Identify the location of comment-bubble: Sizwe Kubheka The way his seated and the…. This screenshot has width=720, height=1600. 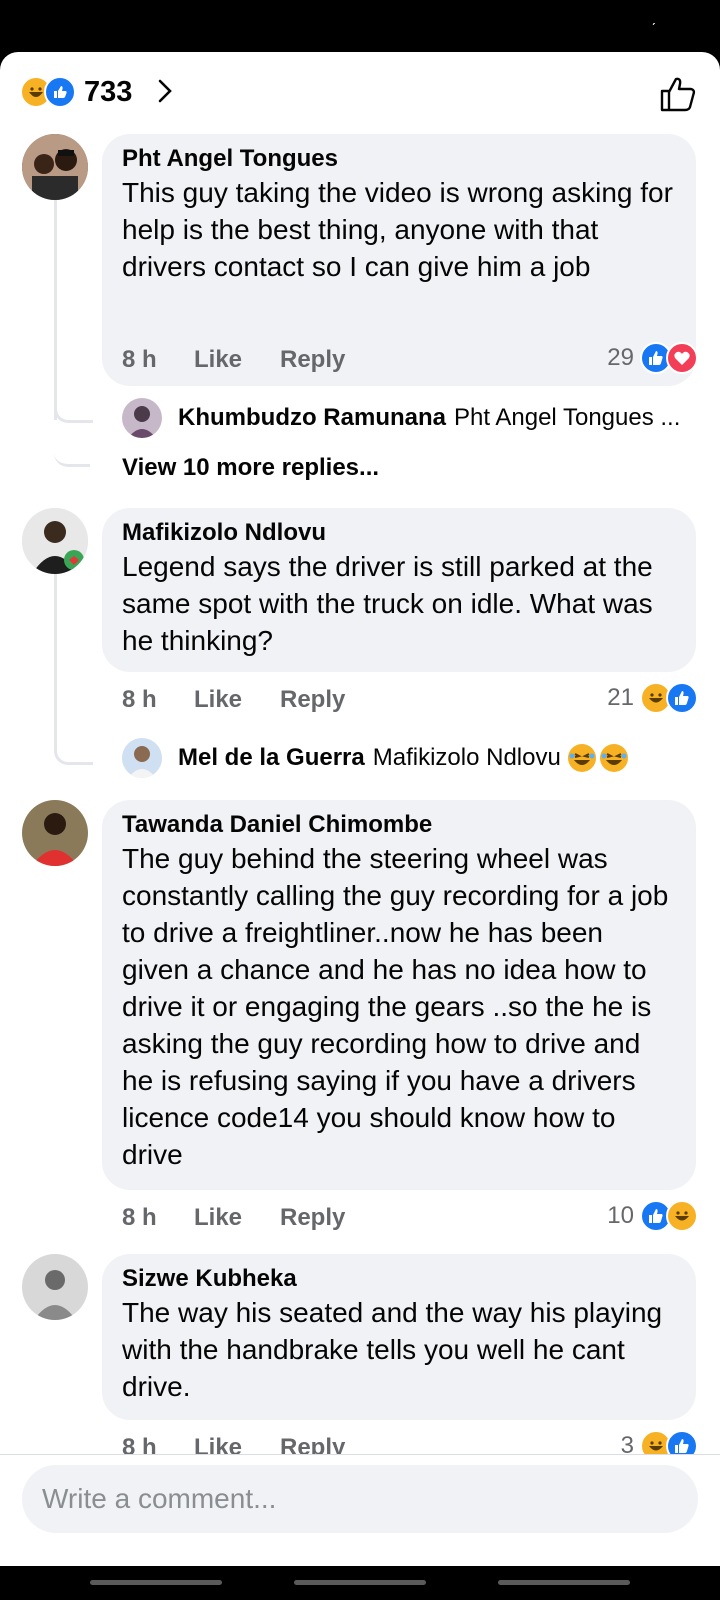
(399, 1337).